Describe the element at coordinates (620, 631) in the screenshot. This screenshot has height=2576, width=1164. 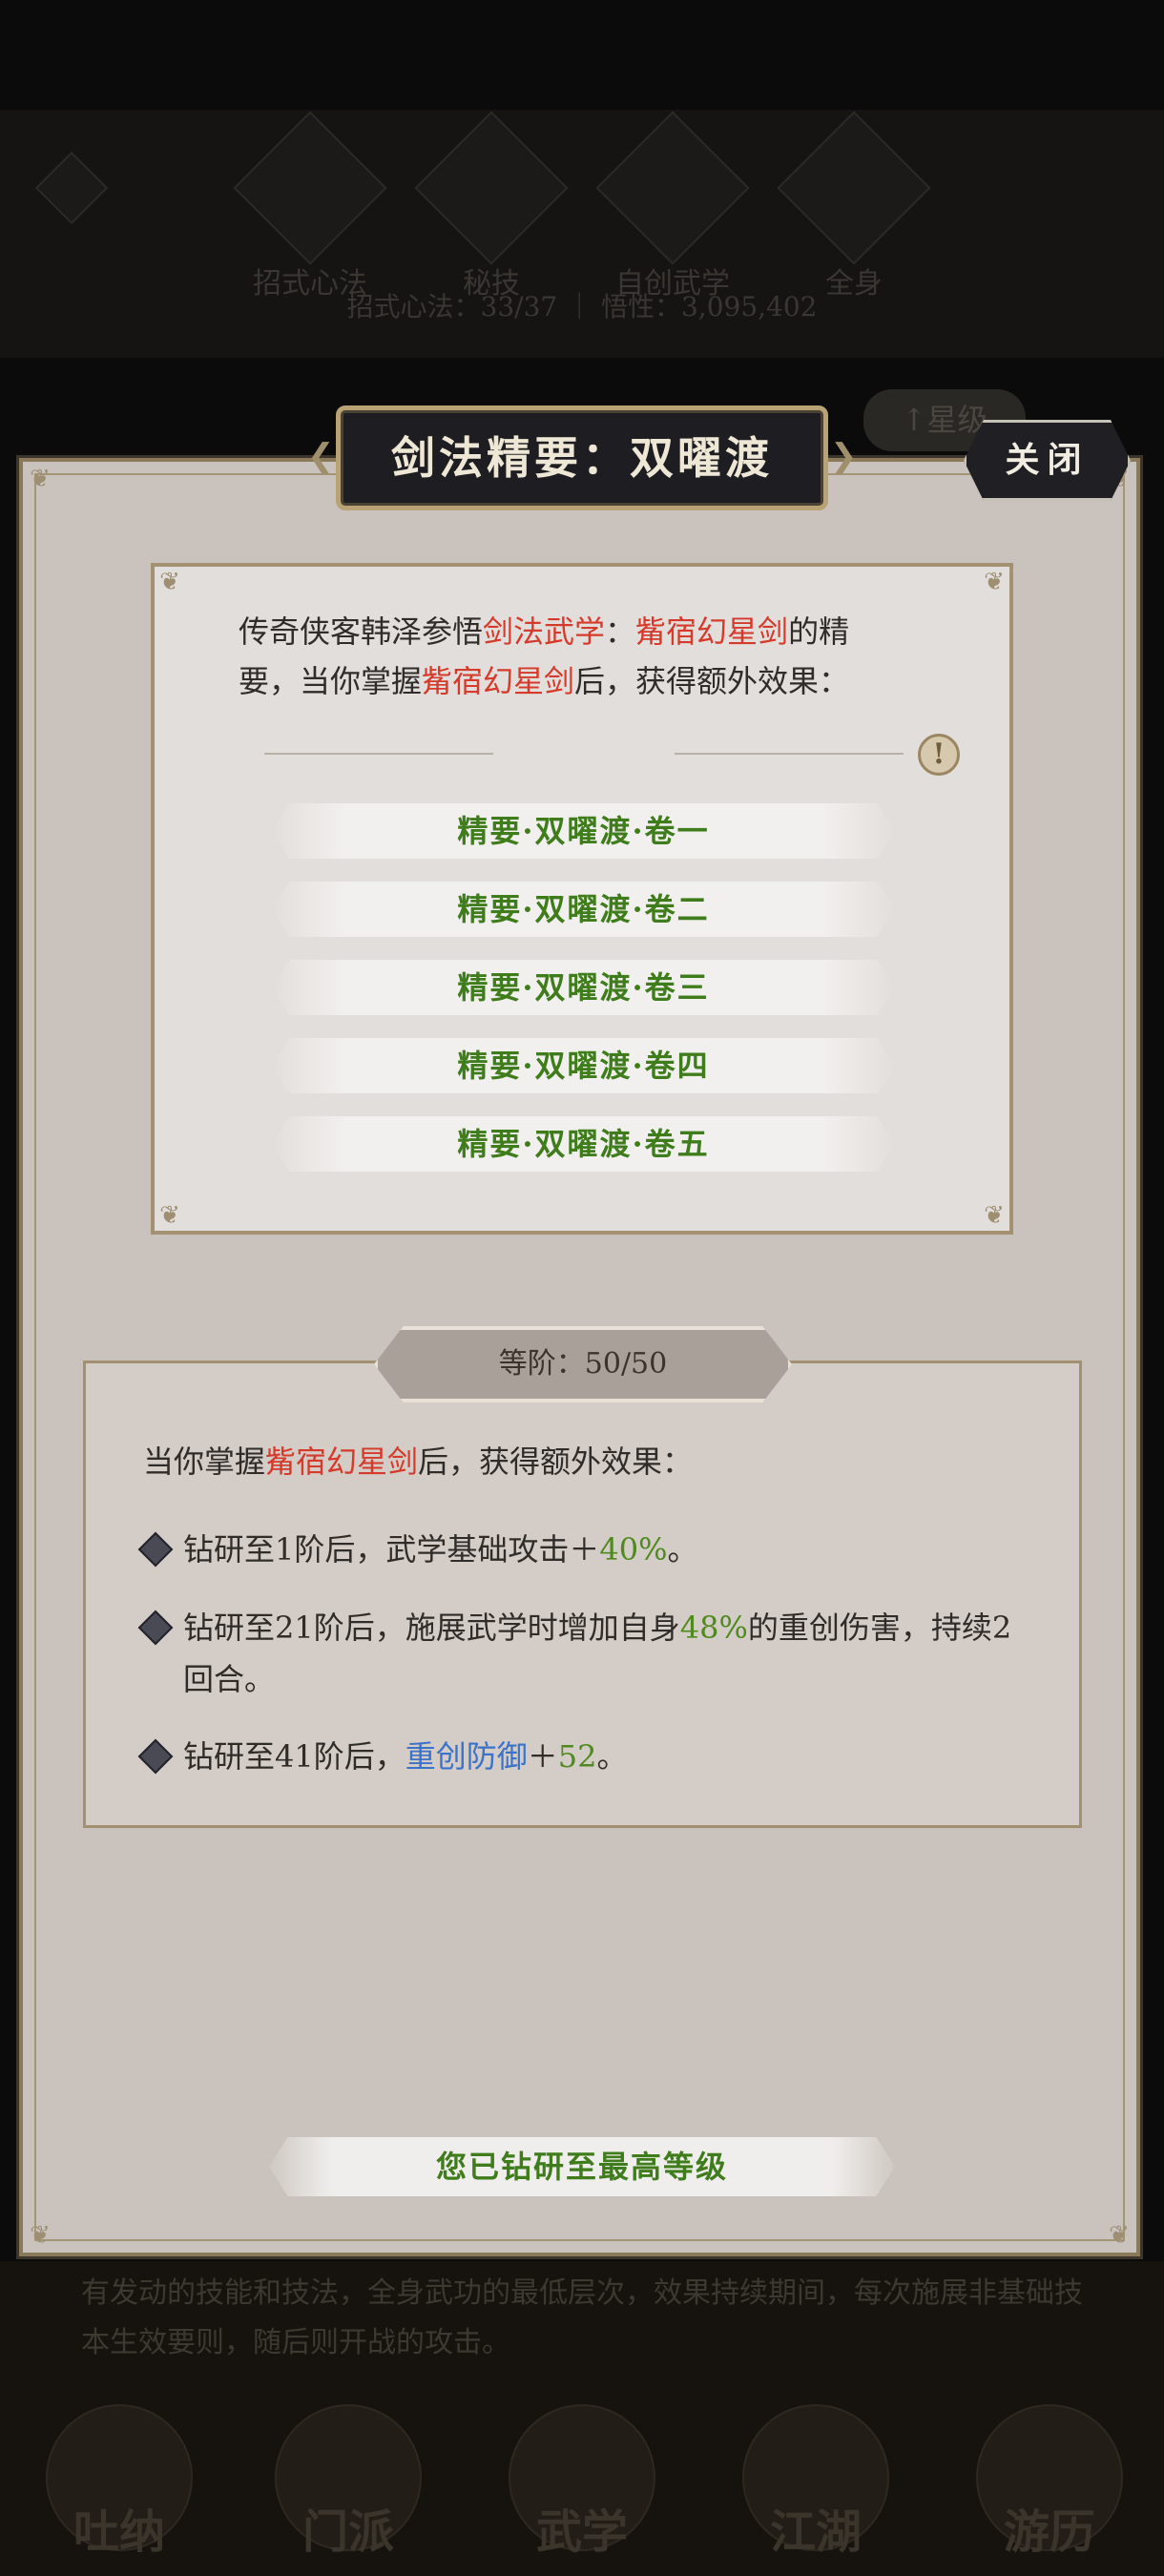
I see `desc-text: ：` at that location.